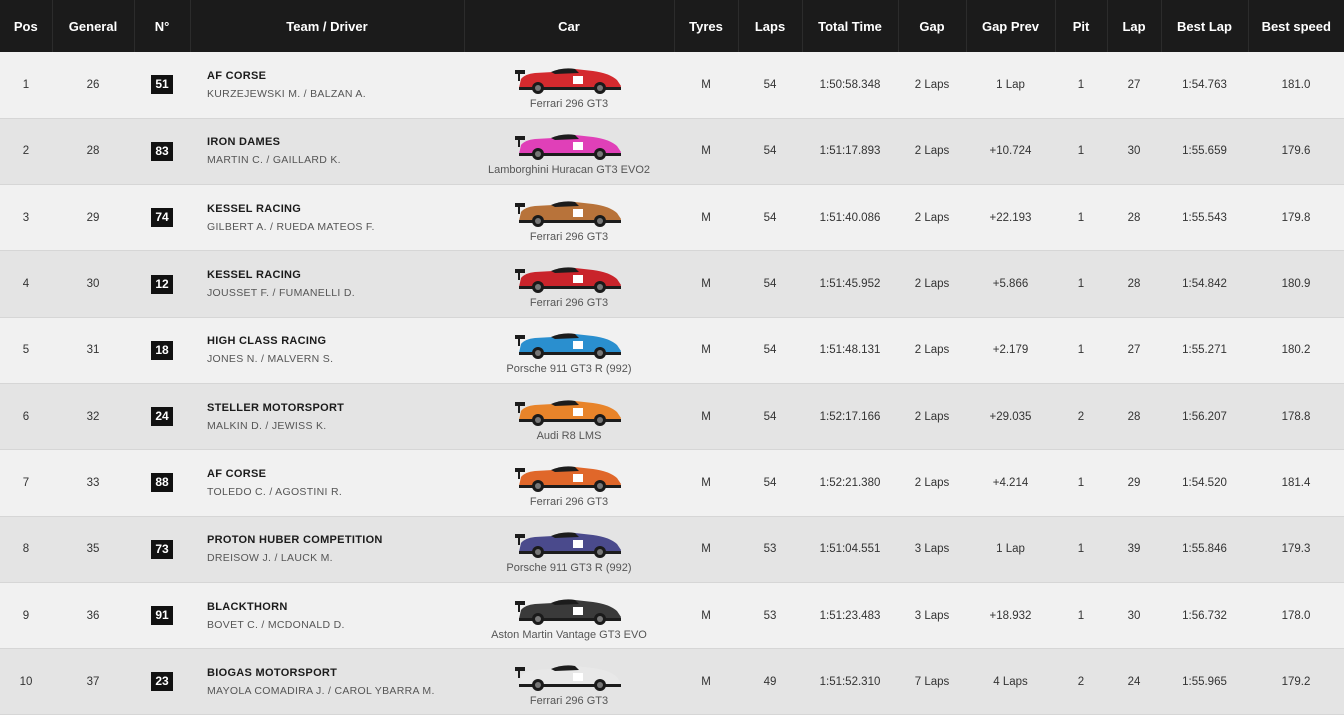  Describe the element at coordinates (26, 151) in the screenshot. I see `pos-cell: 2` at that location.